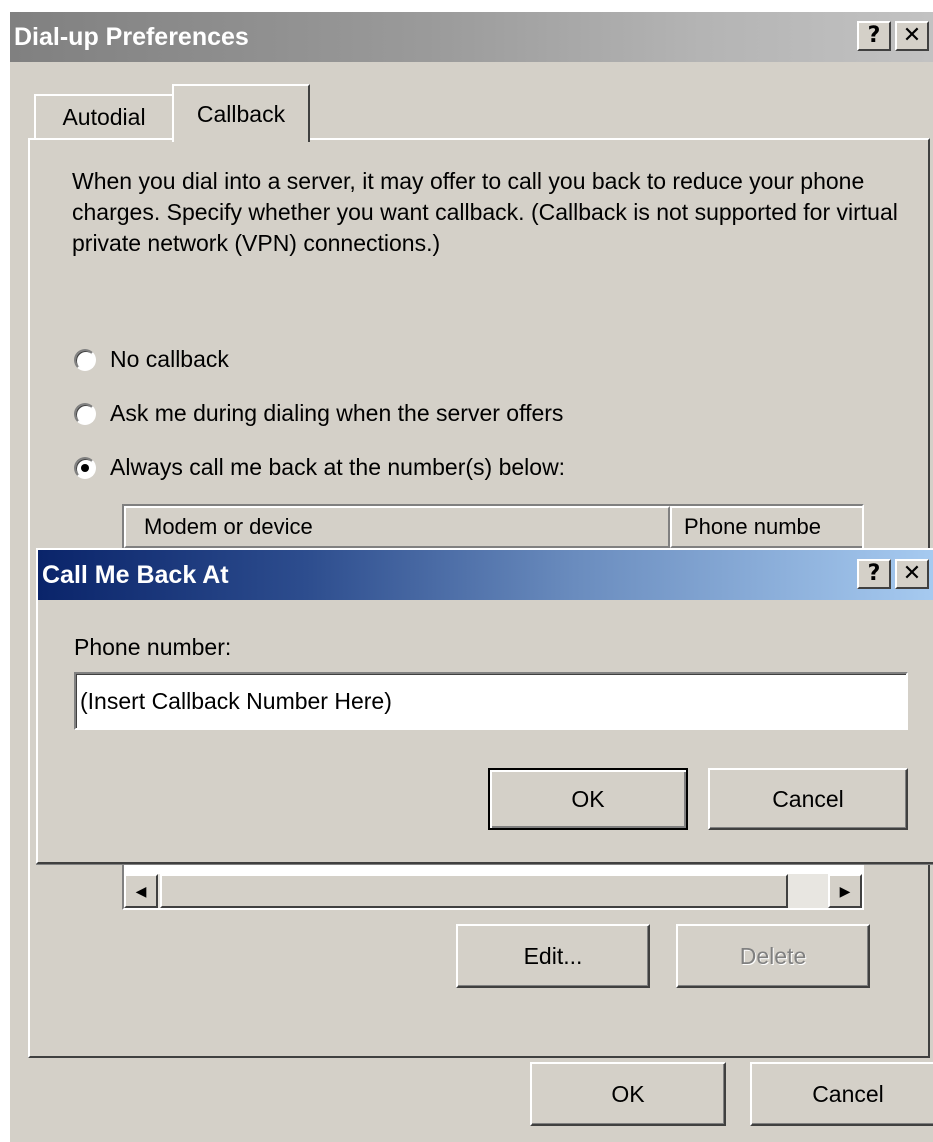 The width and height of the screenshot is (933, 1142). Describe the element at coordinates (169, 359) in the screenshot. I see `no-callback-label: No callback` at that location.